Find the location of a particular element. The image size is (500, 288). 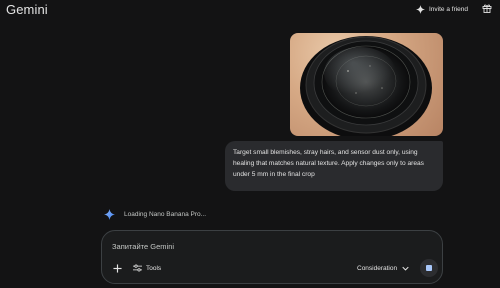

chevron-down-icon is located at coordinates (405, 268).